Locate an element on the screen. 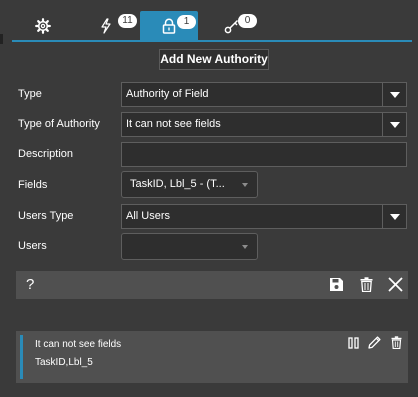 This screenshot has width=418, height=397. save-icon is located at coordinates (336, 287).